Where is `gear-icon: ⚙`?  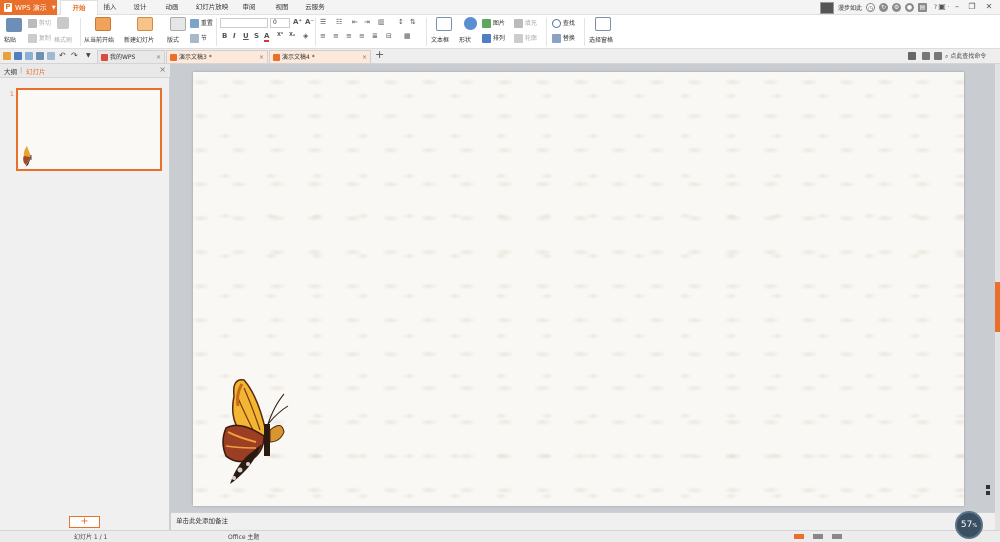 gear-icon: ⚙ is located at coordinates (897, 7).